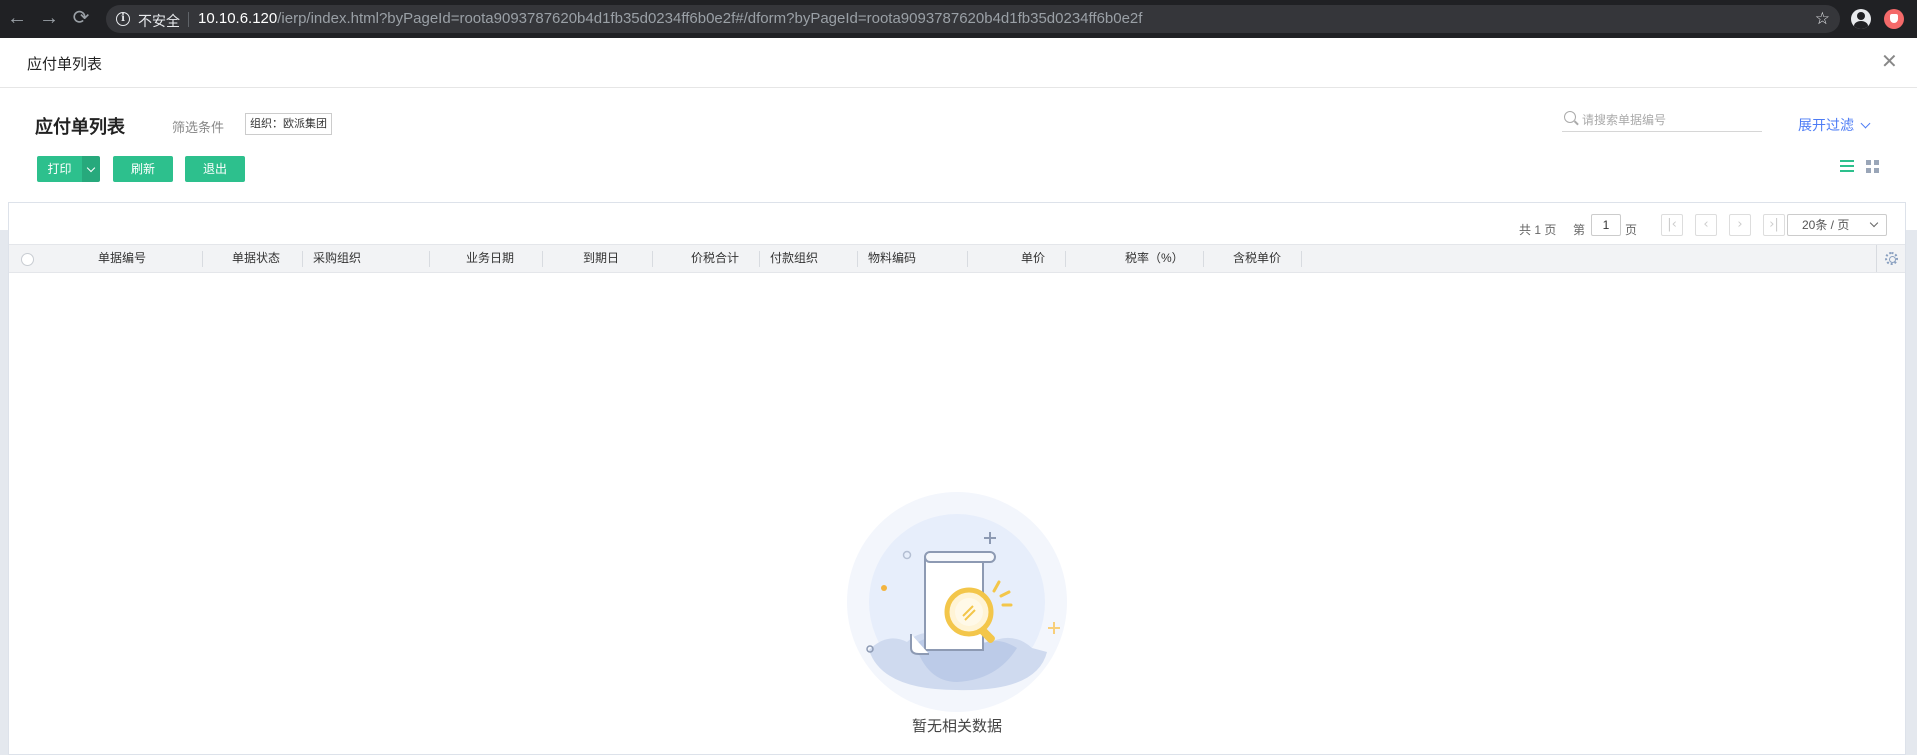  What do you see at coordinates (1826, 125) in the screenshot?
I see `expand-filter-label: 展开过滤` at bounding box center [1826, 125].